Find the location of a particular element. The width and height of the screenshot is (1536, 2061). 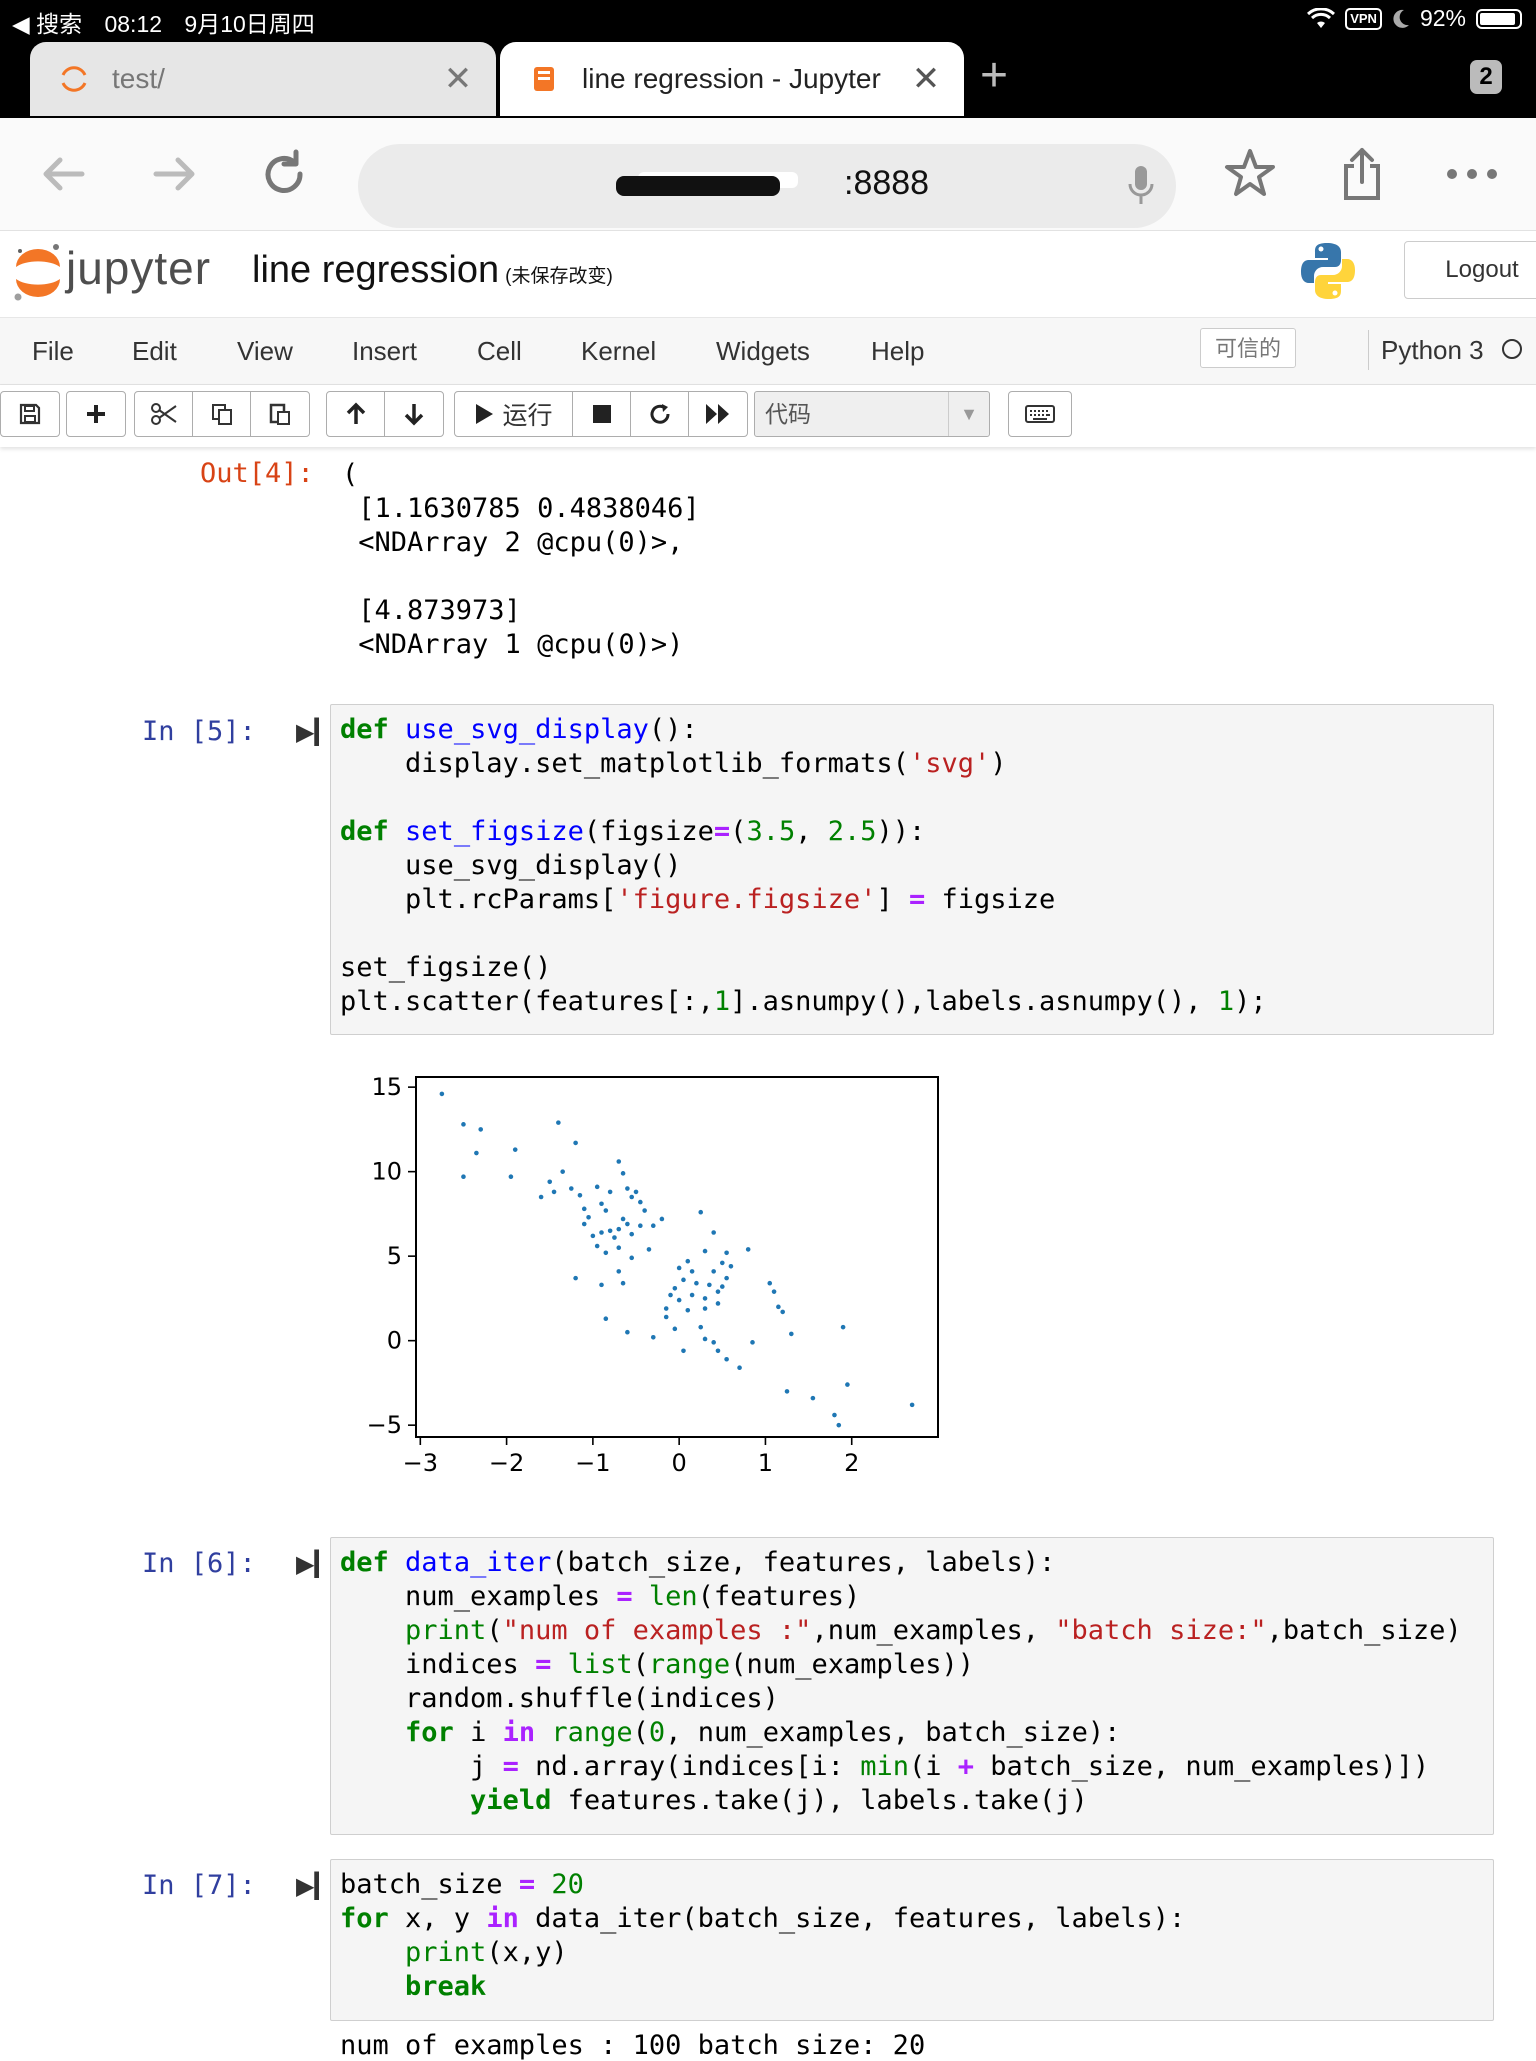

move-group is located at coordinates (385, 414).